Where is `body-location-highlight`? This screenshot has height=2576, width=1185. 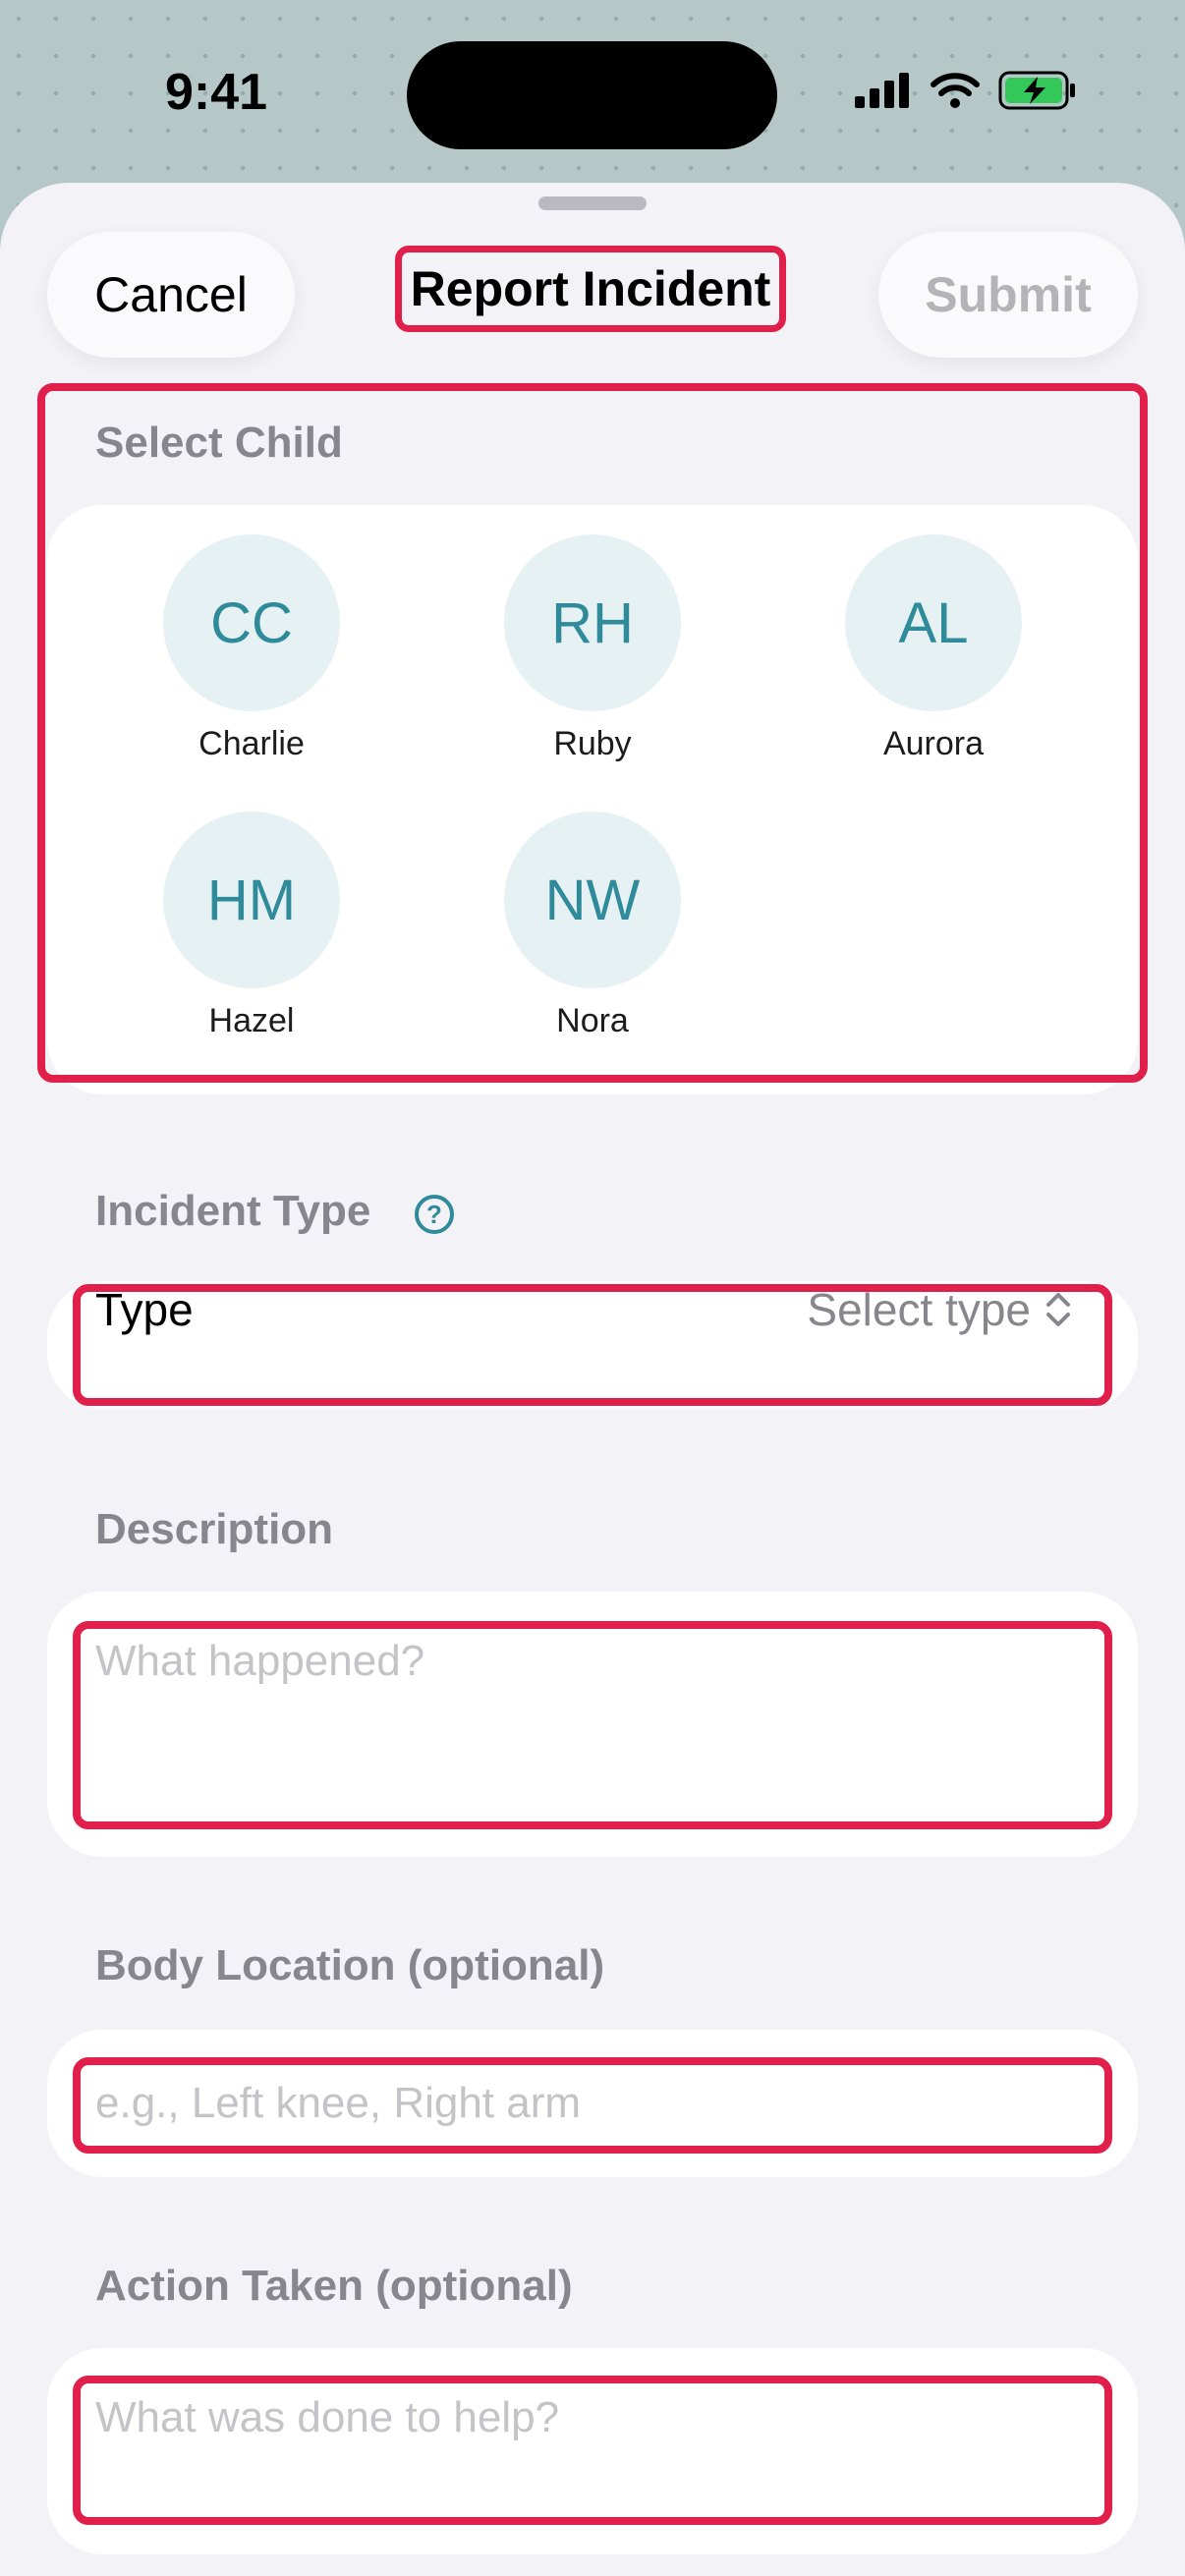 body-location-highlight is located at coordinates (592, 2105).